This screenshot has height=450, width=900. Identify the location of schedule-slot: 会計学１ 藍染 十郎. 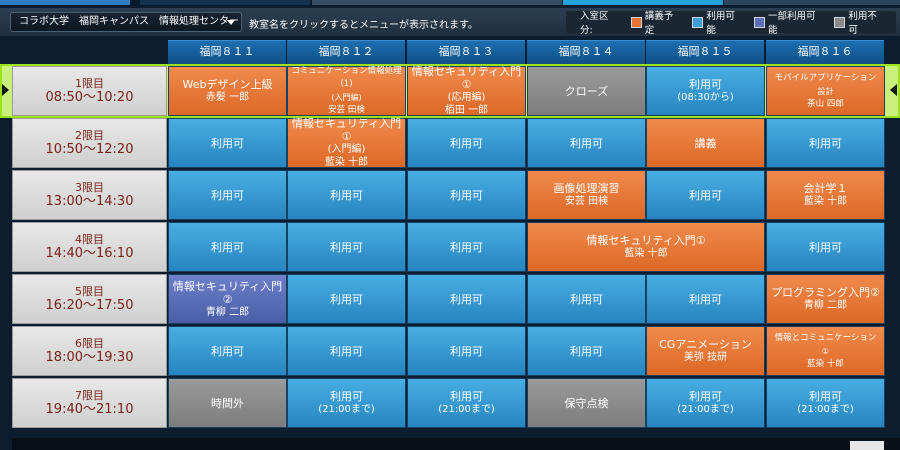
(825, 195).